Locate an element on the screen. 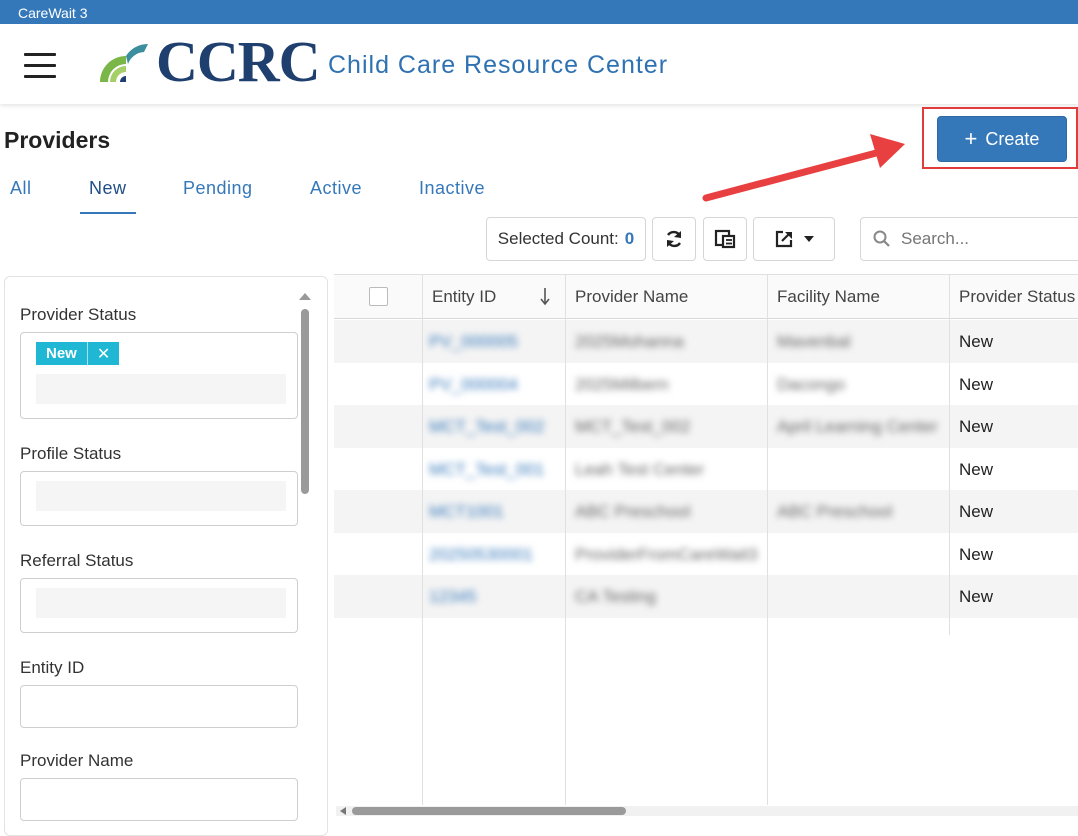  tab-all: All is located at coordinates (21, 188).